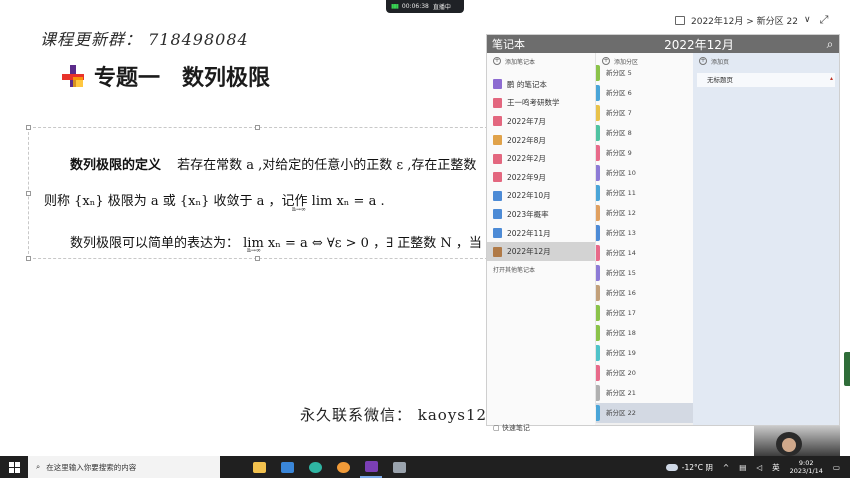 The width and height of the screenshot is (850, 478). I want to click on ime-indicator: 英, so click(776, 467).